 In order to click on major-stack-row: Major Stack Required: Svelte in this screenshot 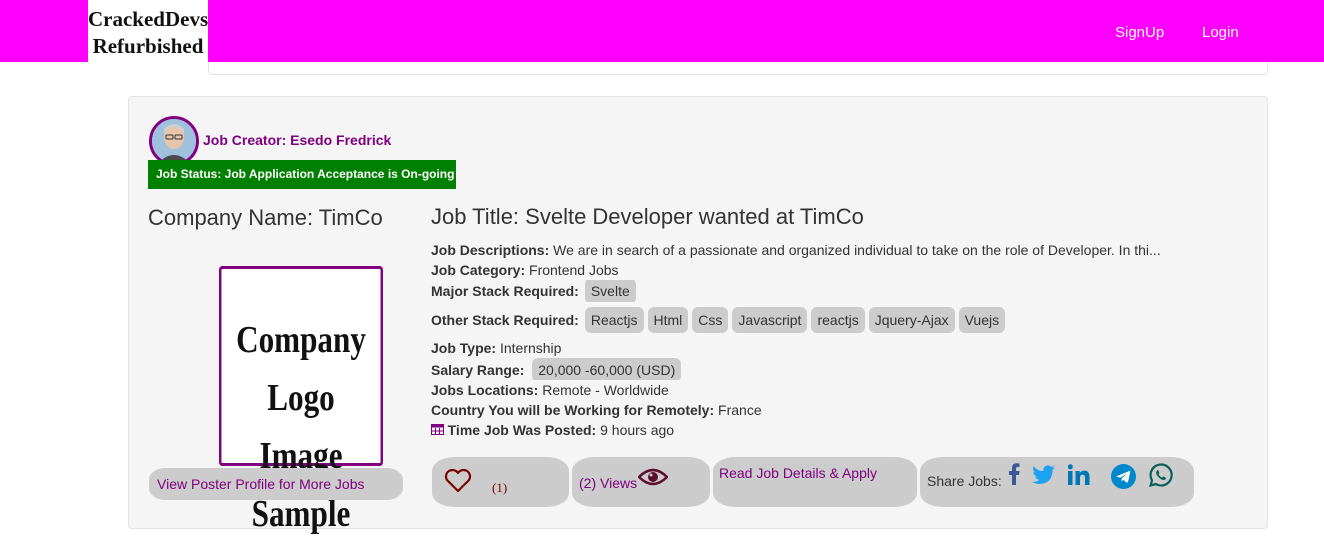, I will do `click(841, 291)`.